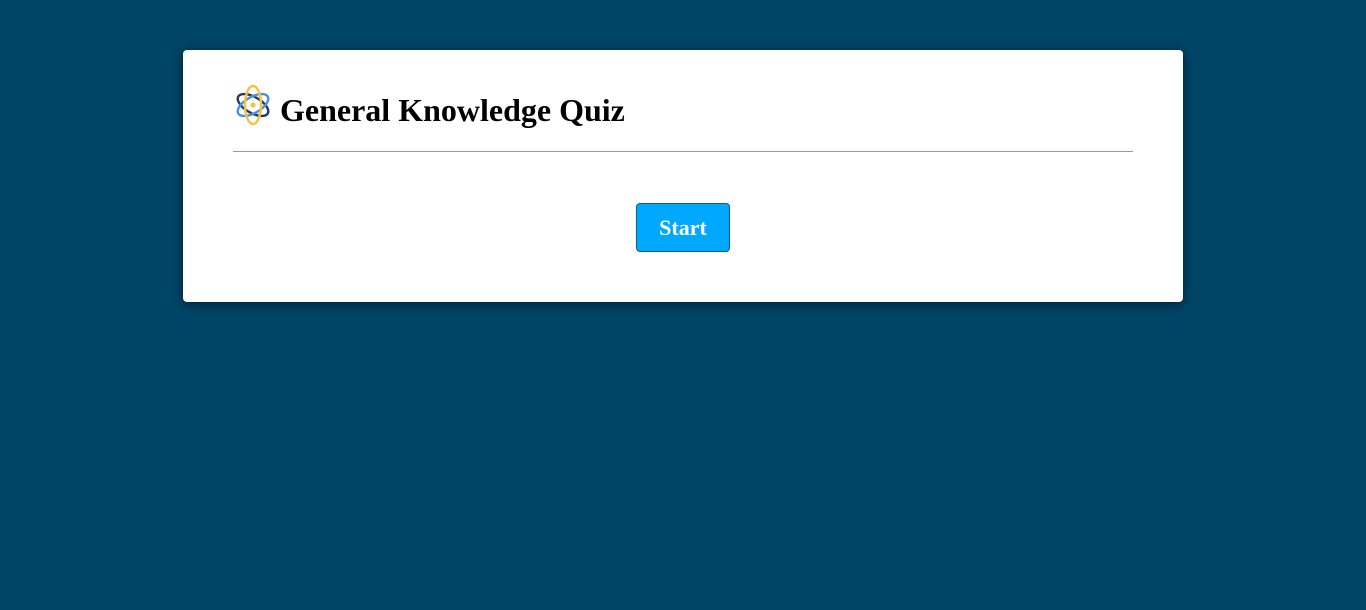 This screenshot has width=1366, height=610. Describe the element at coordinates (253, 105) in the screenshot. I see `atom-icon` at that location.